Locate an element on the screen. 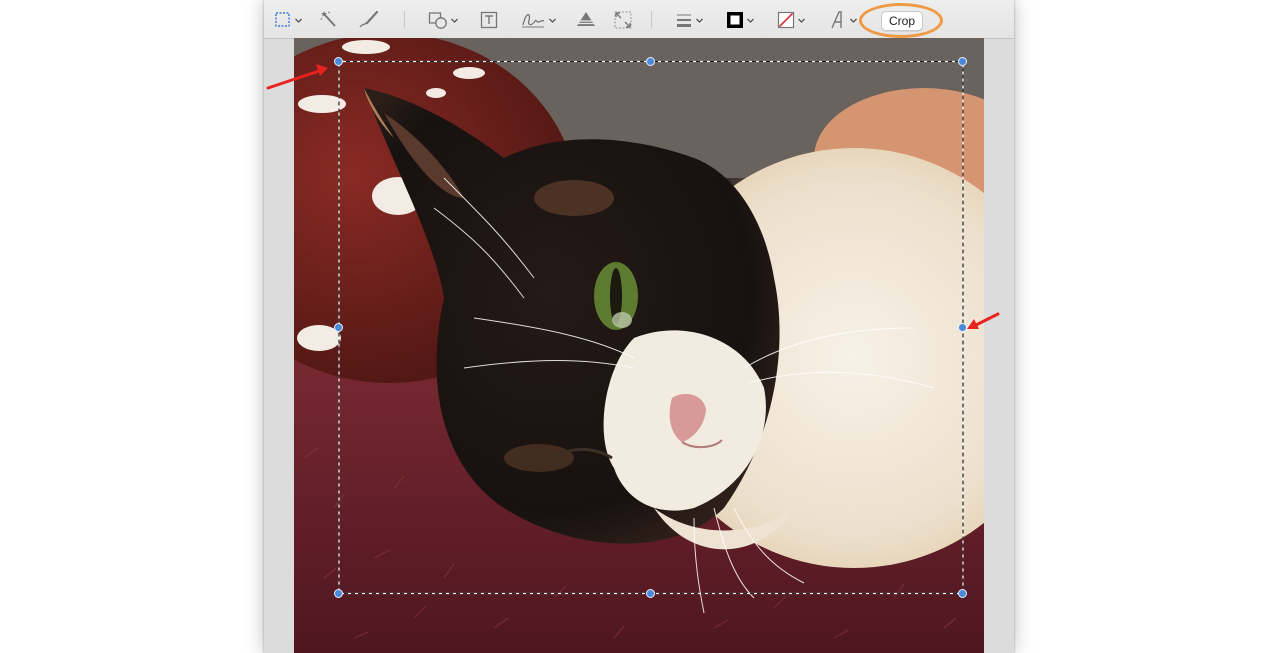  crop-handle-bottom is located at coordinates (650, 593).